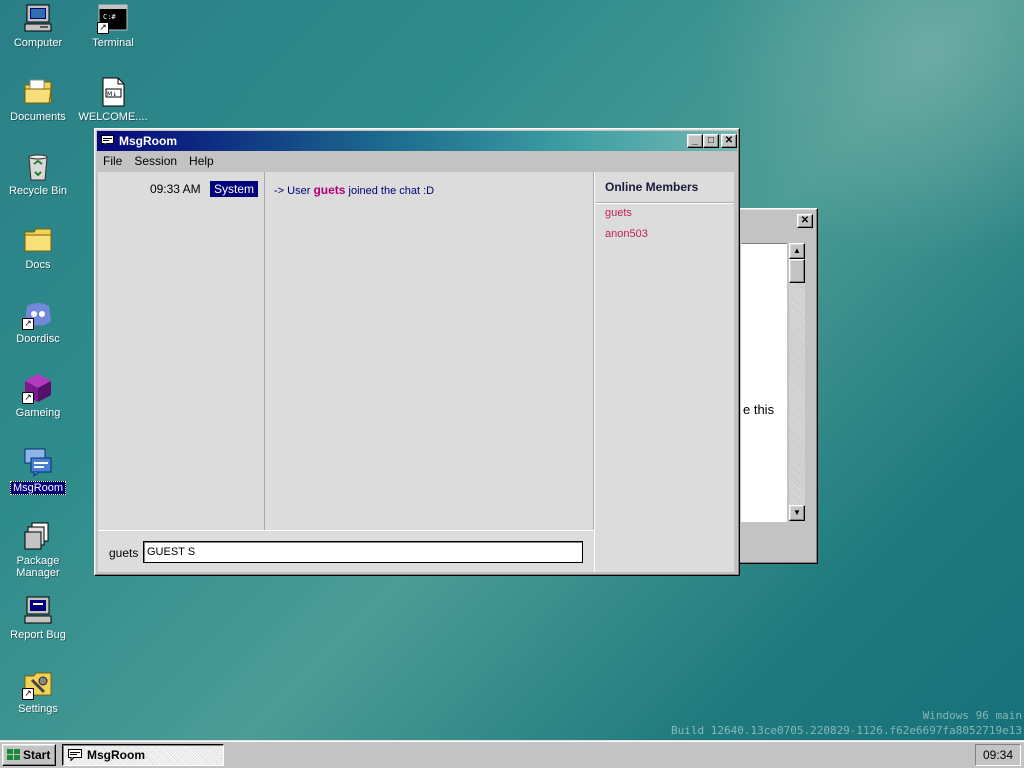 The image size is (1024, 768). Describe the element at coordinates (38, 567) in the screenshot. I see `desktop-icon-label: Package Manager` at that location.